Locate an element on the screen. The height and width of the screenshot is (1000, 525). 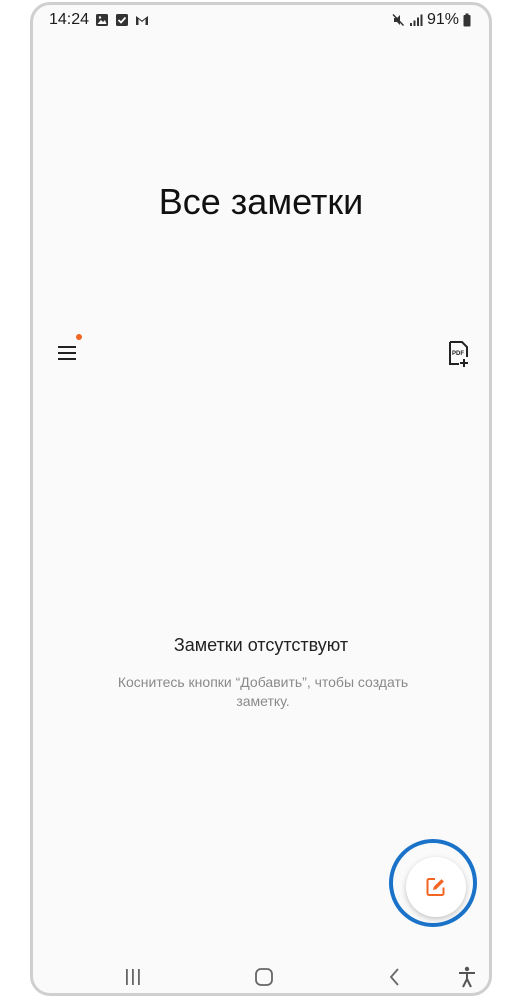
check-box-icon is located at coordinates (122, 20).